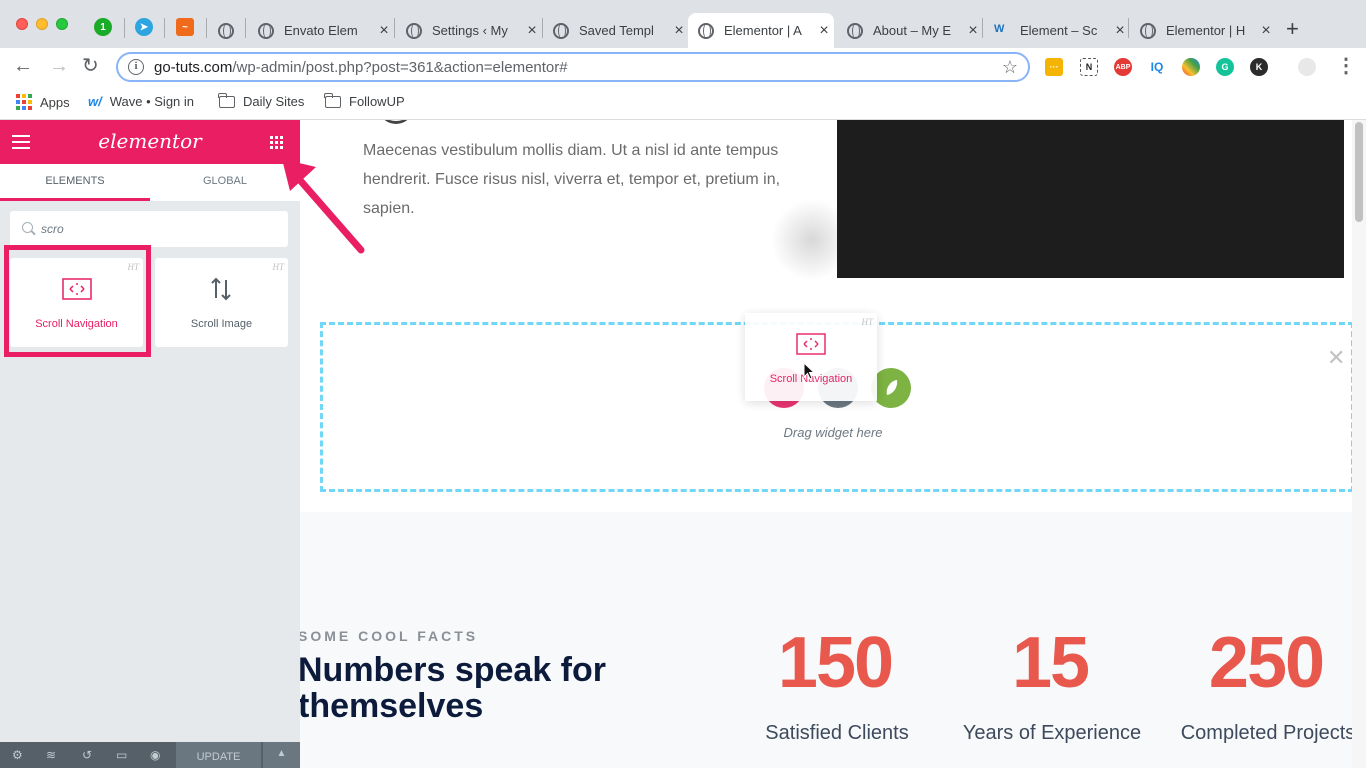  What do you see at coordinates (453, 688) in the screenshot?
I see `facts-heading: Numbers speak for themselves` at bounding box center [453, 688].